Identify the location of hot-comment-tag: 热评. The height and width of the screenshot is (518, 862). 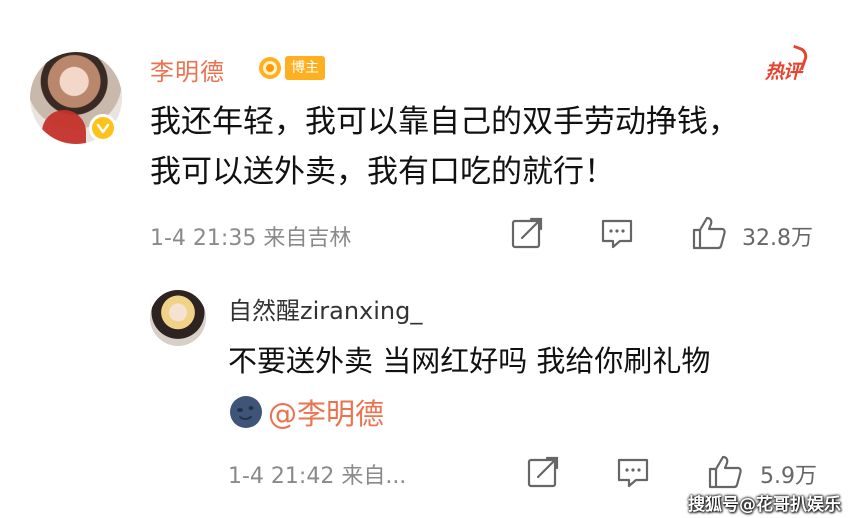
(783, 70).